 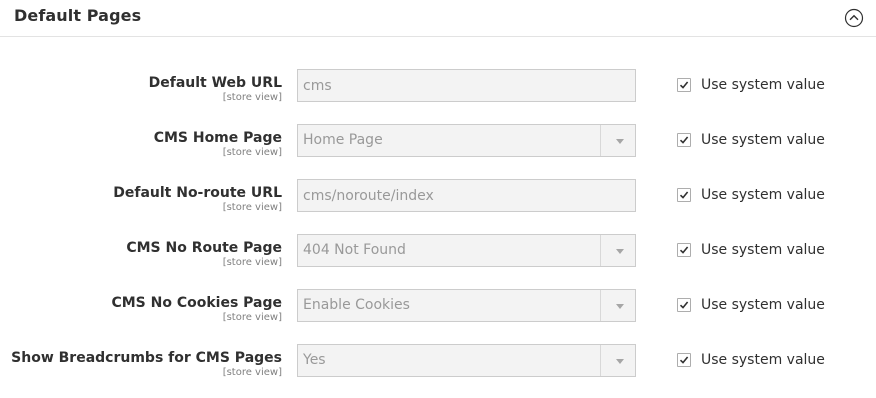 I want to click on field-label: CMS No Cookies Page, so click(x=196, y=303).